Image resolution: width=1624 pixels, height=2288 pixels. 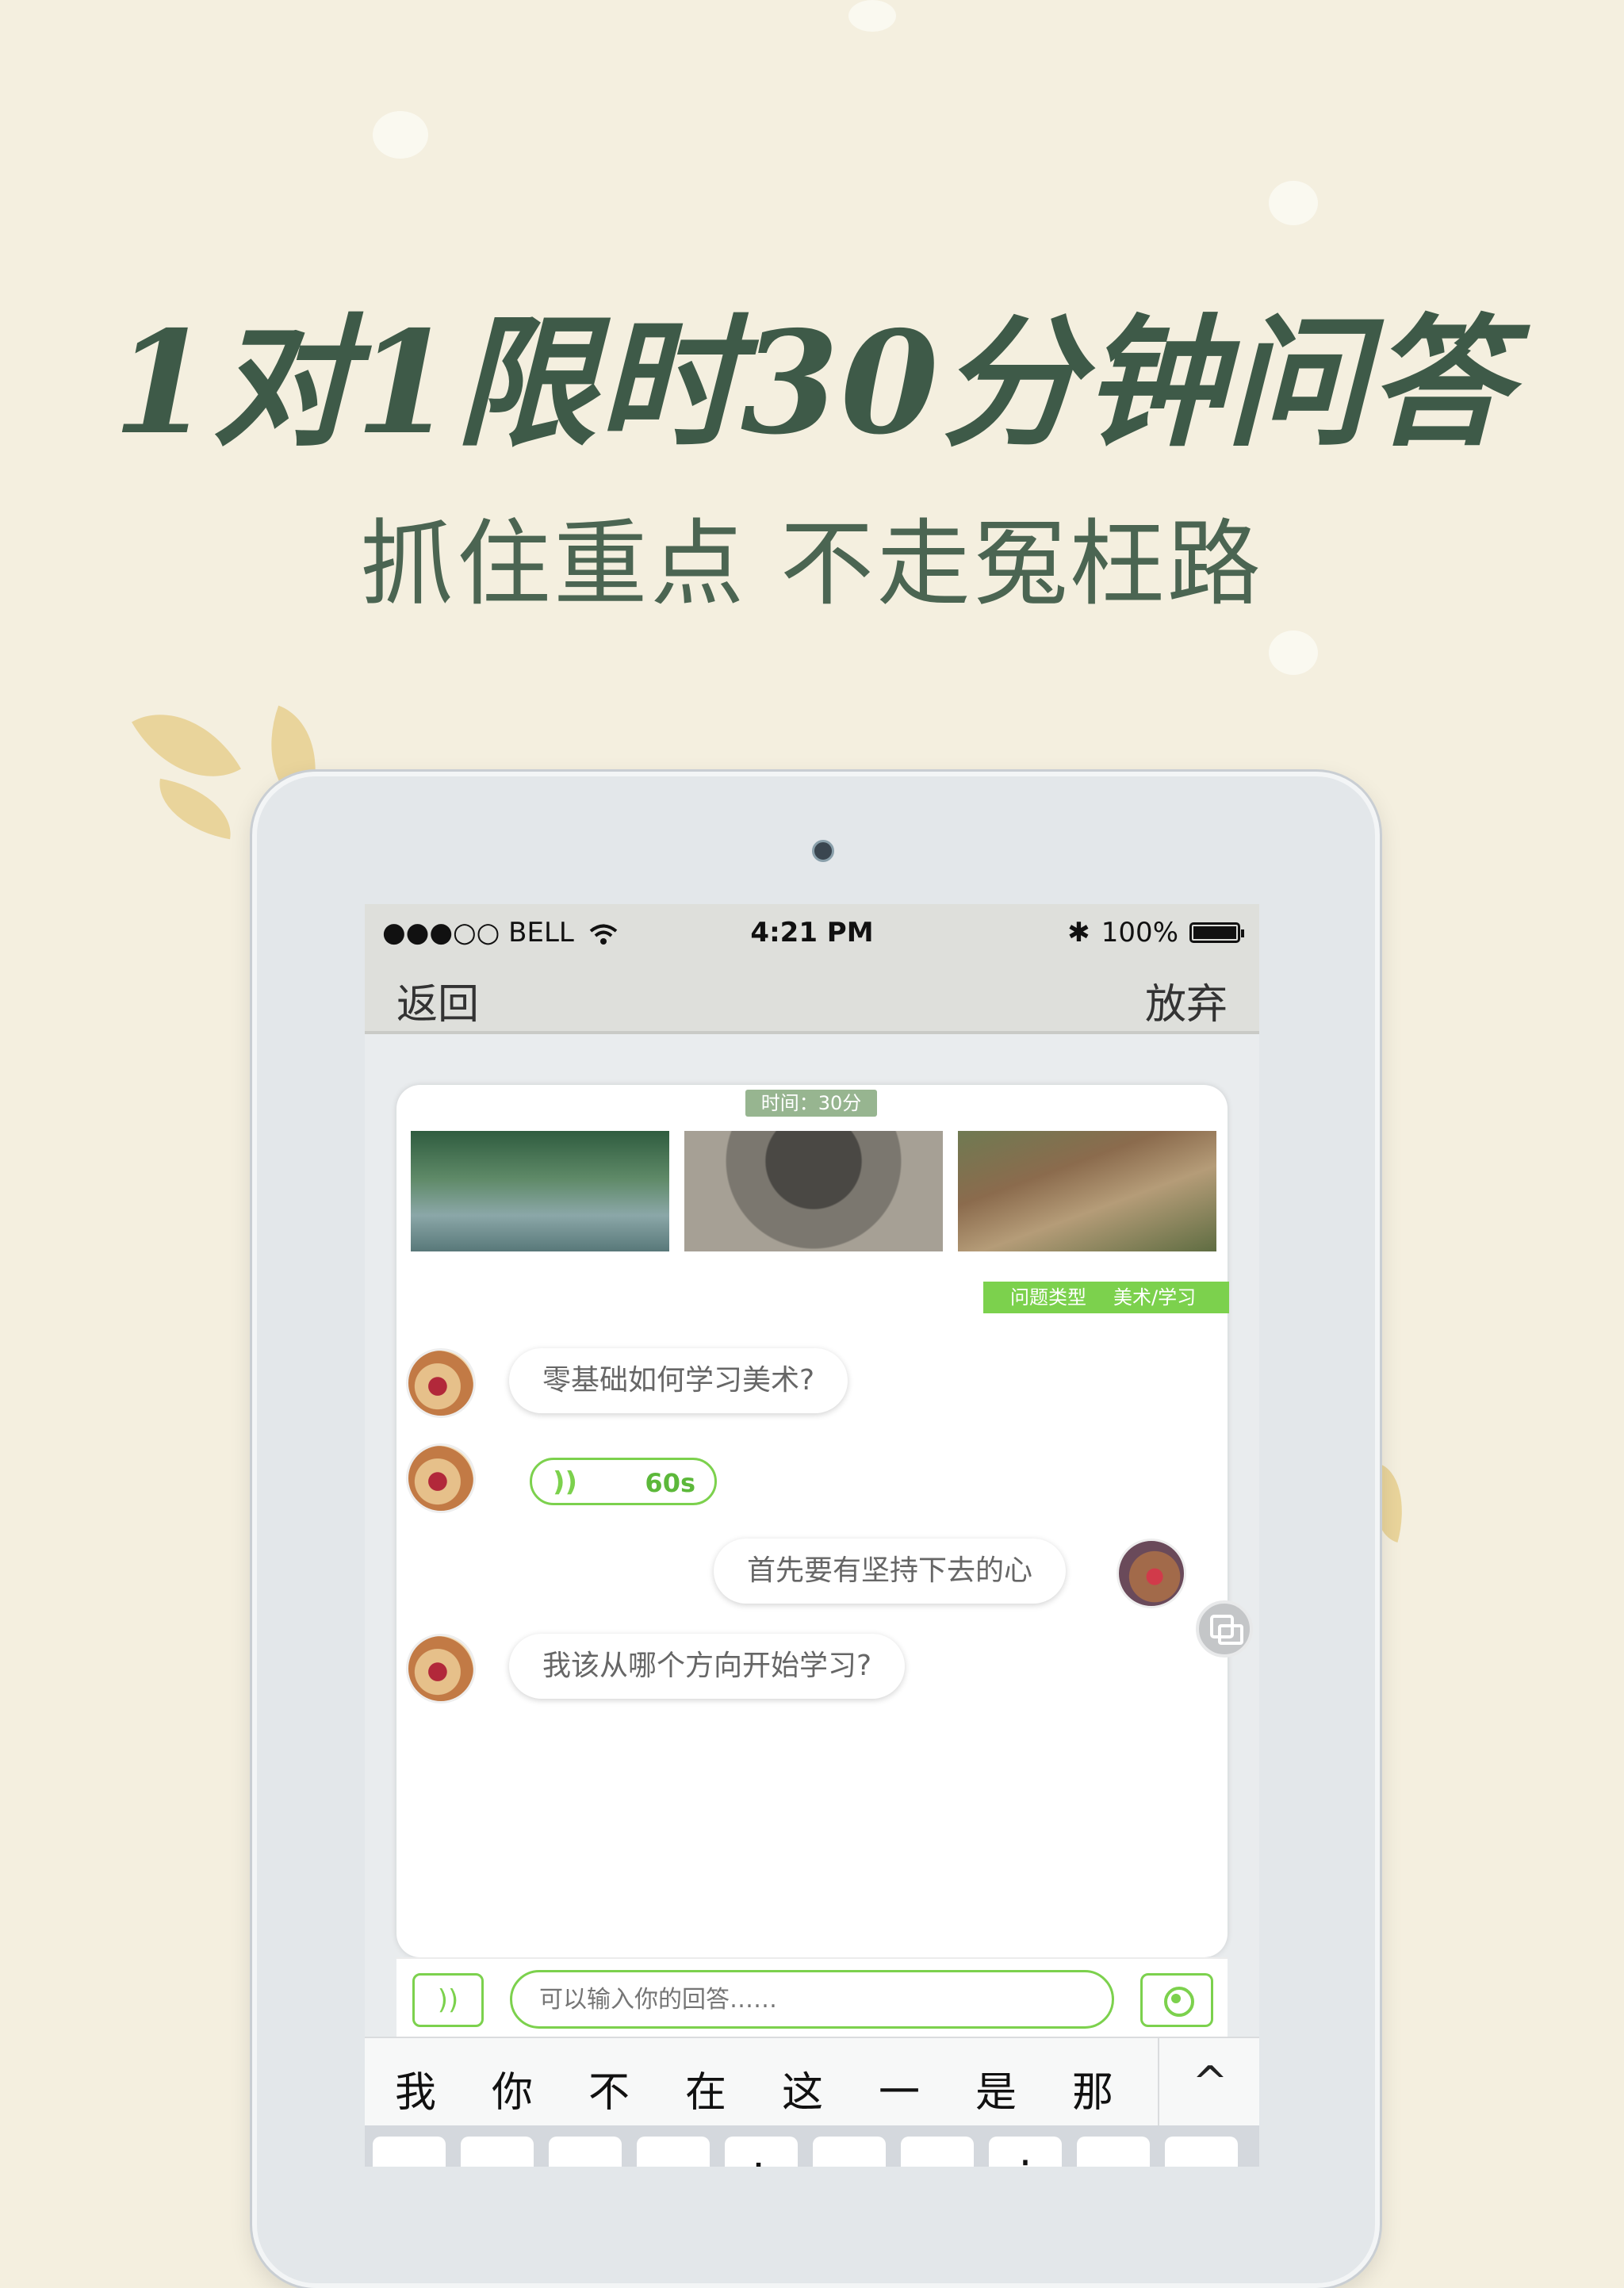 What do you see at coordinates (812, 2146) in the screenshot?
I see `keyboard: q w e r t y u i o p` at bounding box center [812, 2146].